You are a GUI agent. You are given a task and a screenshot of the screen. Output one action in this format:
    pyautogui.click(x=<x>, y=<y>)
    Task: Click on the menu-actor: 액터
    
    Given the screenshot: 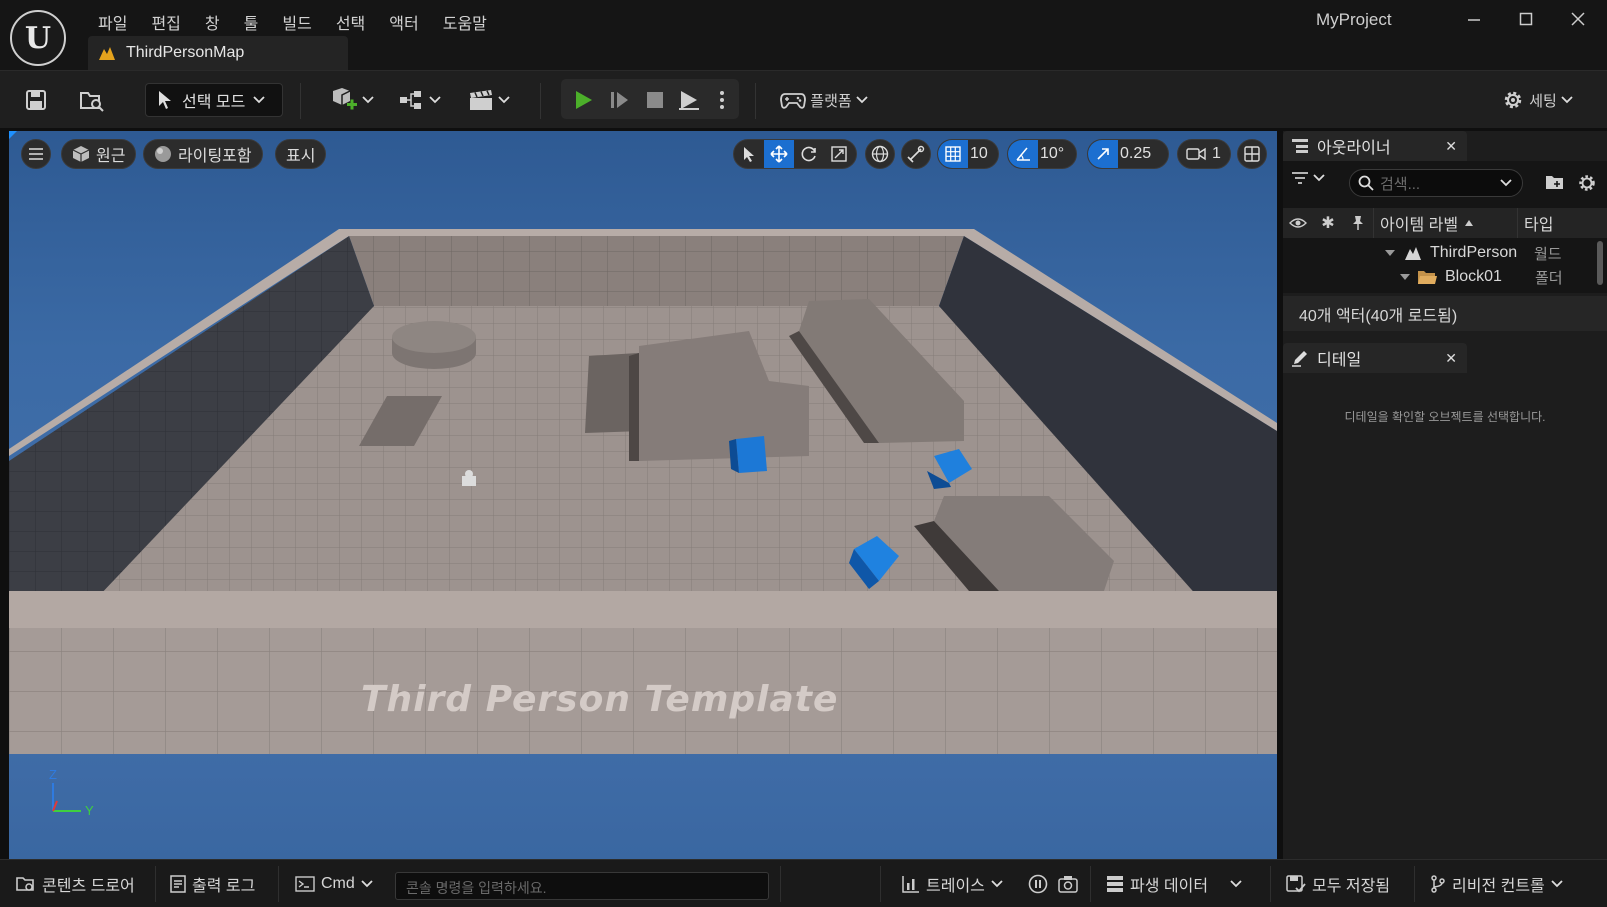 What is the action you would take?
    pyautogui.click(x=403, y=20)
    